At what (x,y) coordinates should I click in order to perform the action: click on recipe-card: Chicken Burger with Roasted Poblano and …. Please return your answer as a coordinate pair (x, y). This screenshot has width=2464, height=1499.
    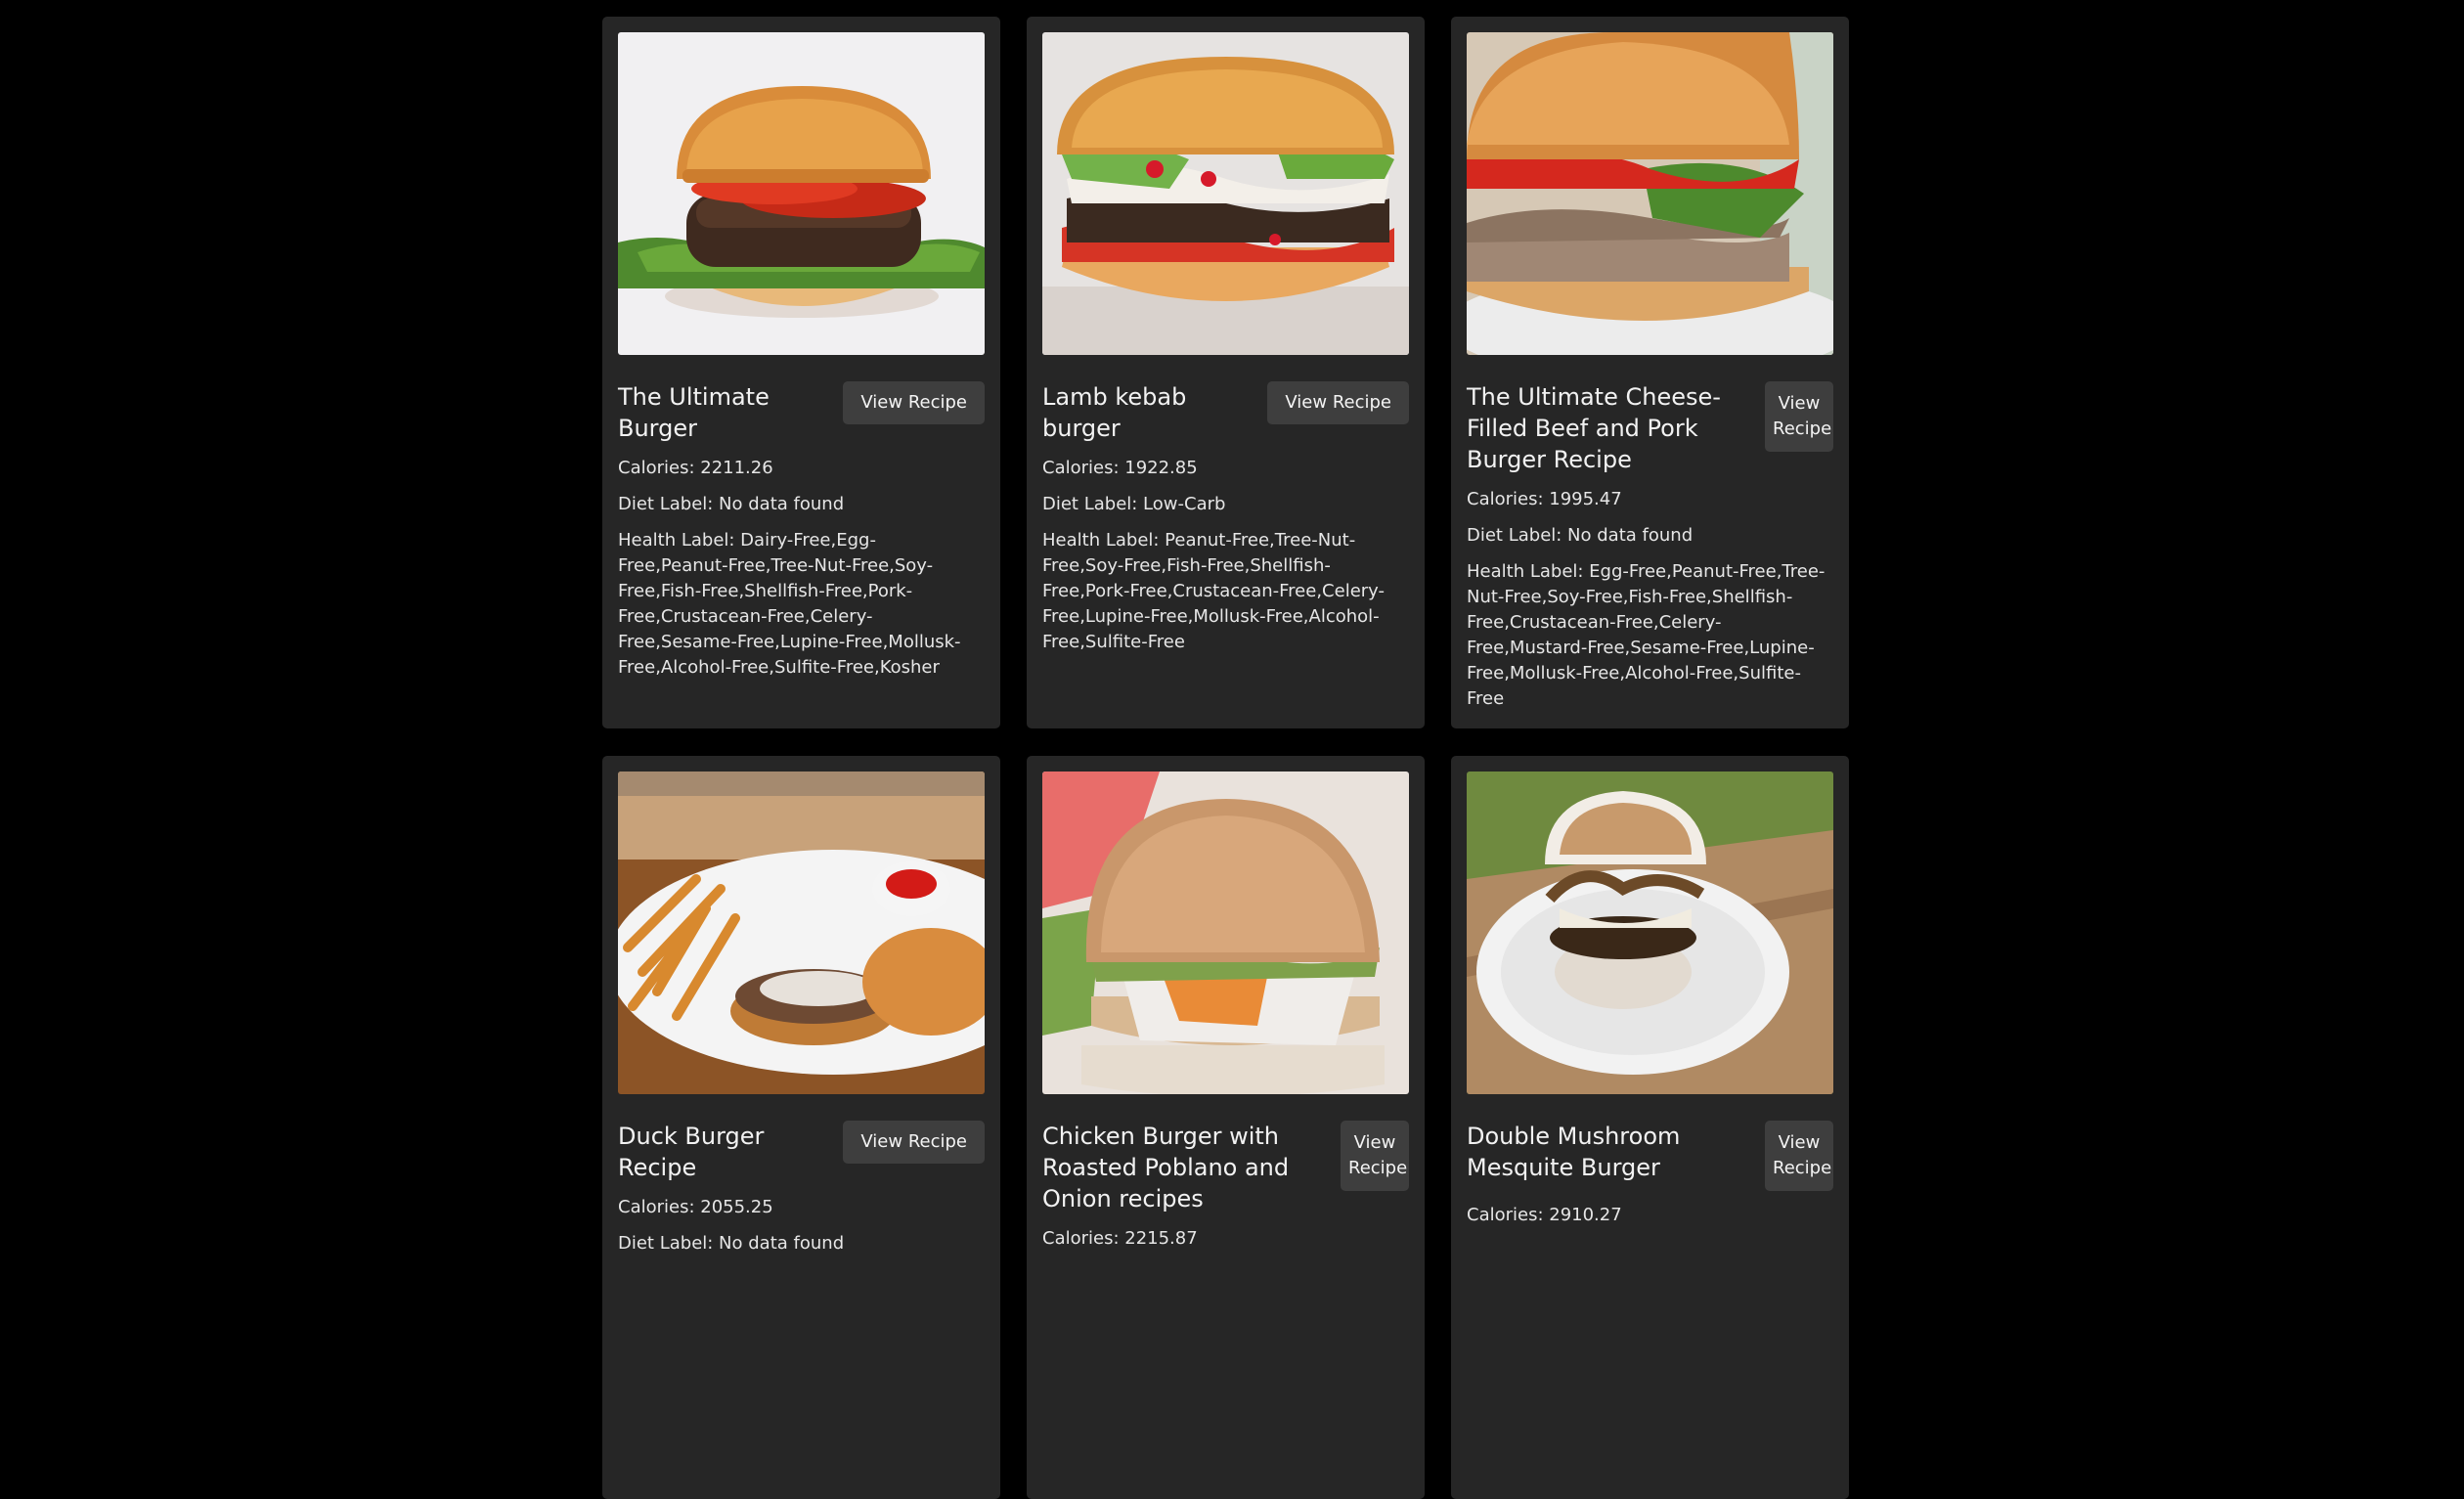
    Looking at the image, I should click on (1226, 1127).